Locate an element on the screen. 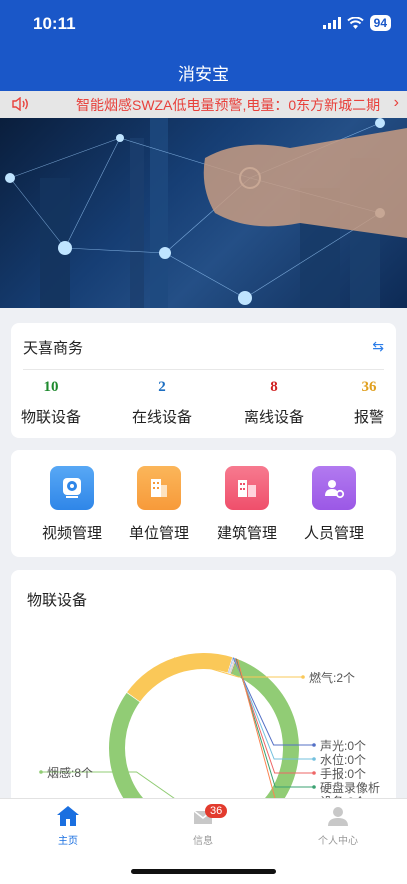 This screenshot has height=884, width=407. user-icon is located at coordinates (338, 816).